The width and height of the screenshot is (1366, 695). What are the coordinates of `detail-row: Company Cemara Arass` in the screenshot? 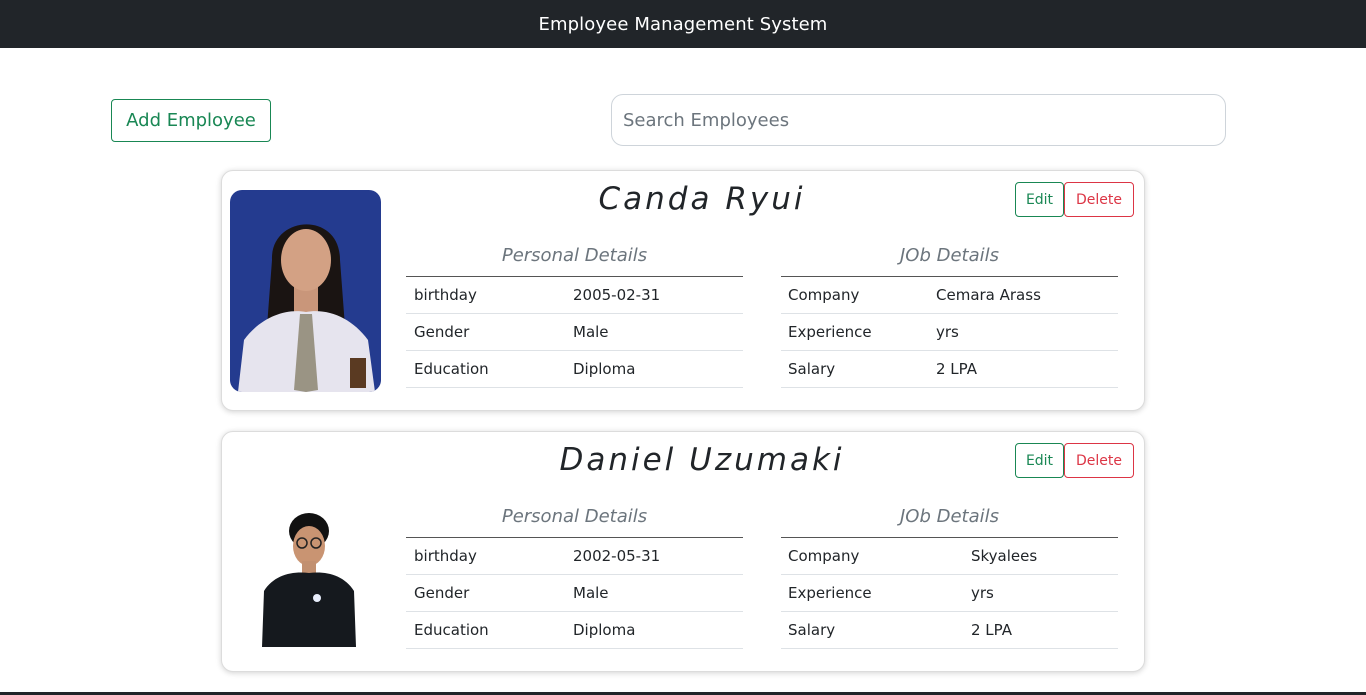 It's located at (949, 295).